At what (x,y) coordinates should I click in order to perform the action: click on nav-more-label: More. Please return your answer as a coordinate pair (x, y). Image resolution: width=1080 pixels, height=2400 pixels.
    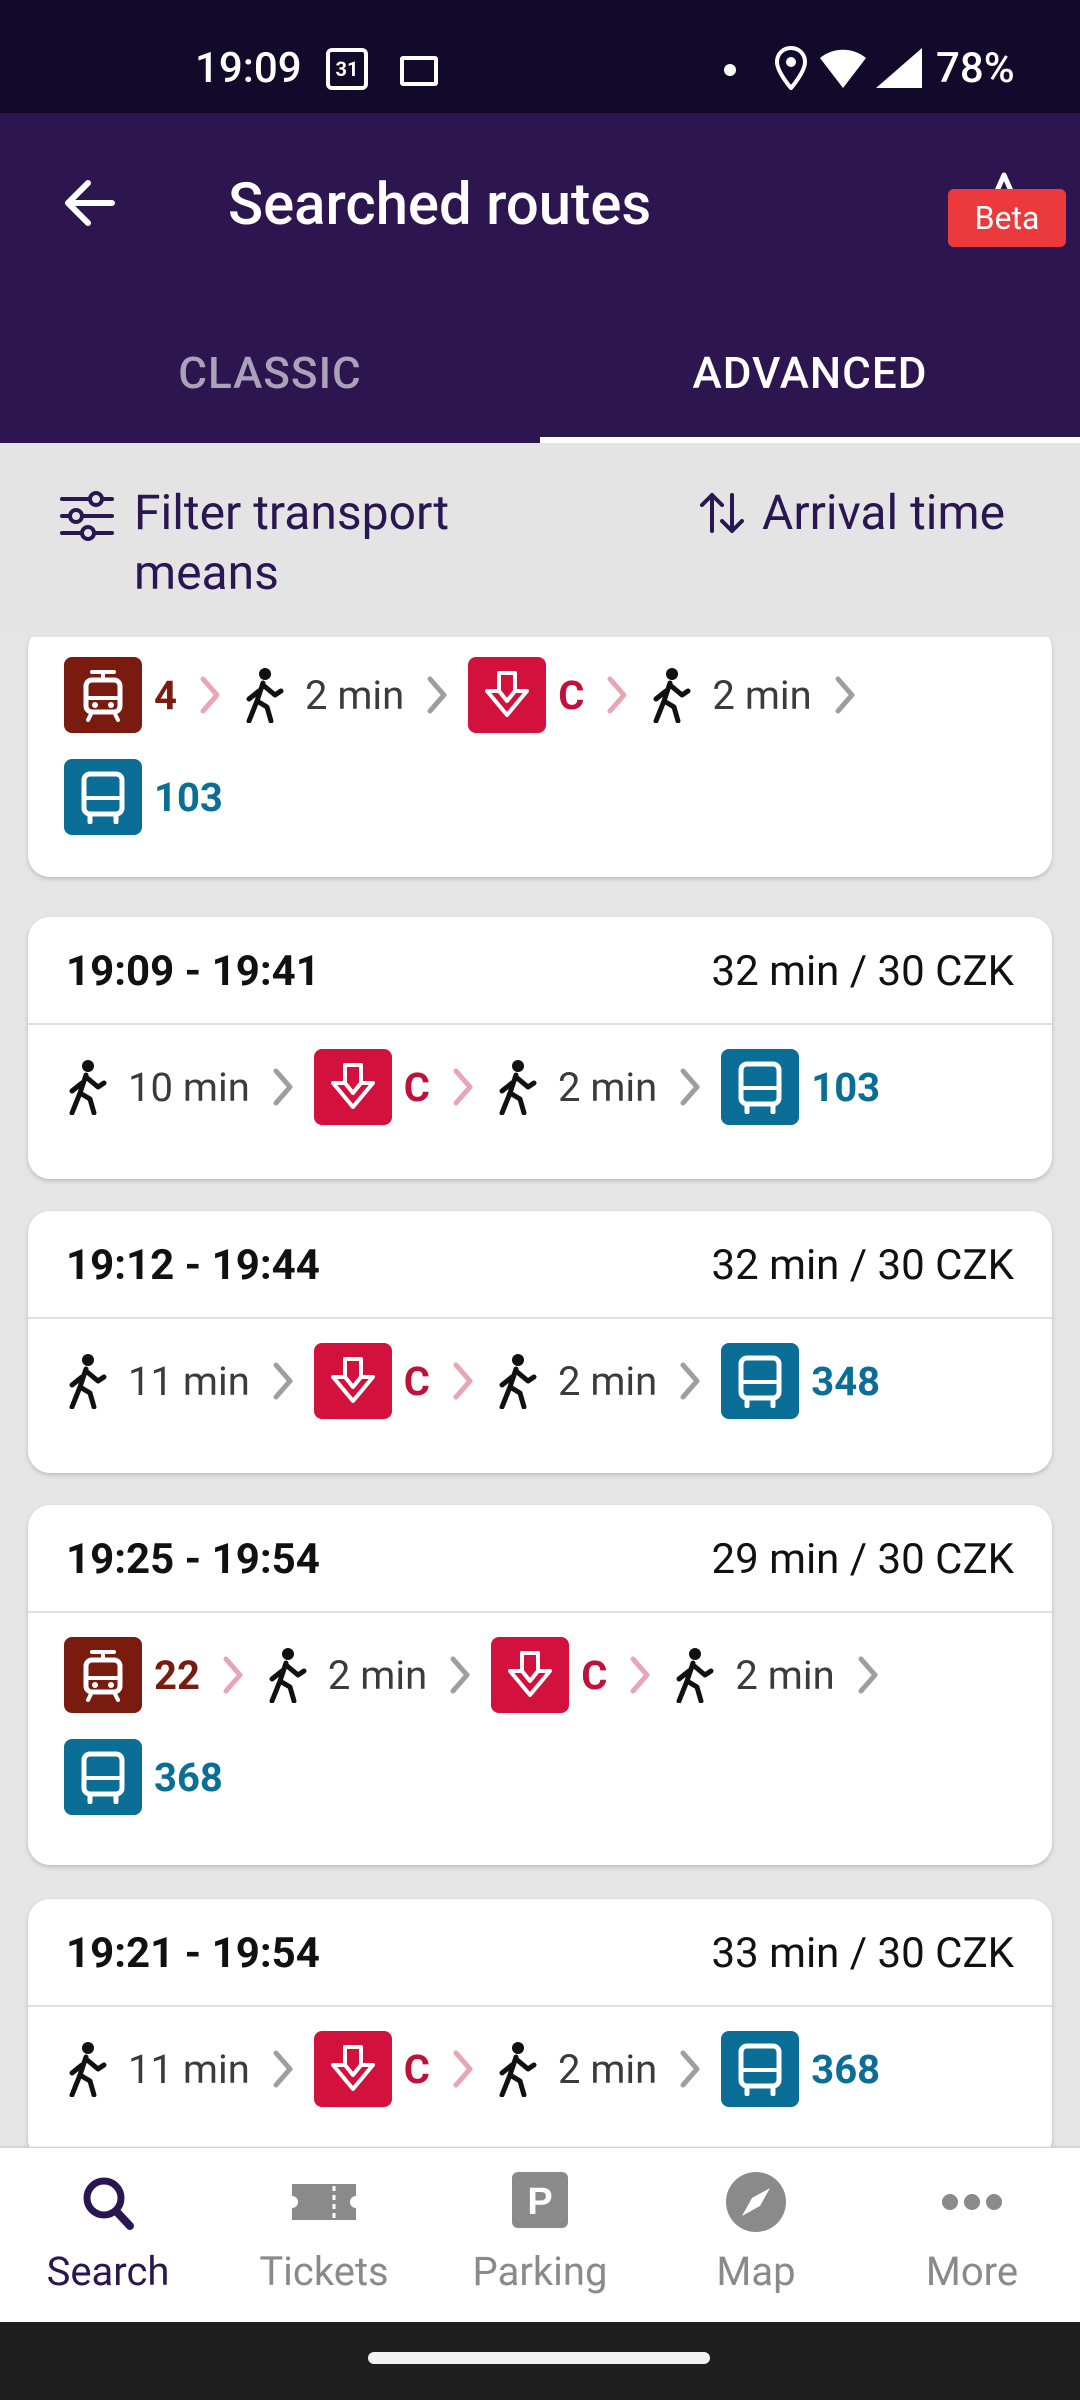
    Looking at the image, I should click on (972, 2271).